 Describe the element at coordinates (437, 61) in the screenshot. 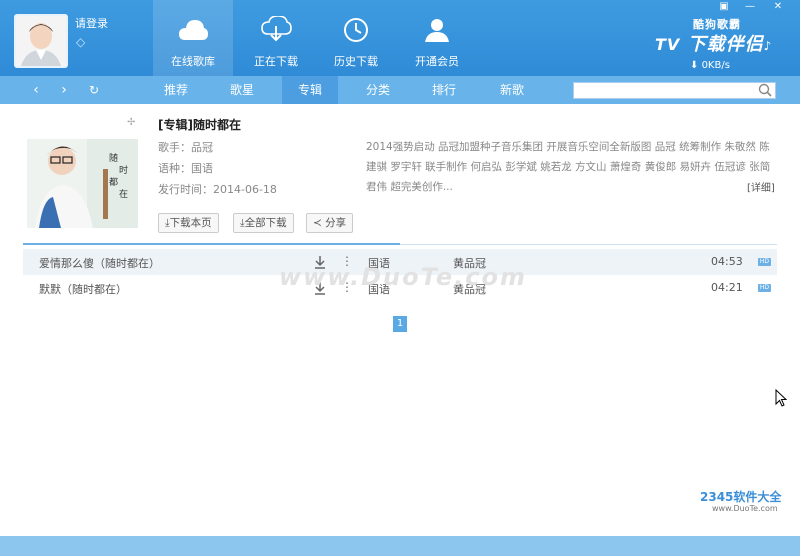

I see `nav-vip-label: 开通会员` at that location.